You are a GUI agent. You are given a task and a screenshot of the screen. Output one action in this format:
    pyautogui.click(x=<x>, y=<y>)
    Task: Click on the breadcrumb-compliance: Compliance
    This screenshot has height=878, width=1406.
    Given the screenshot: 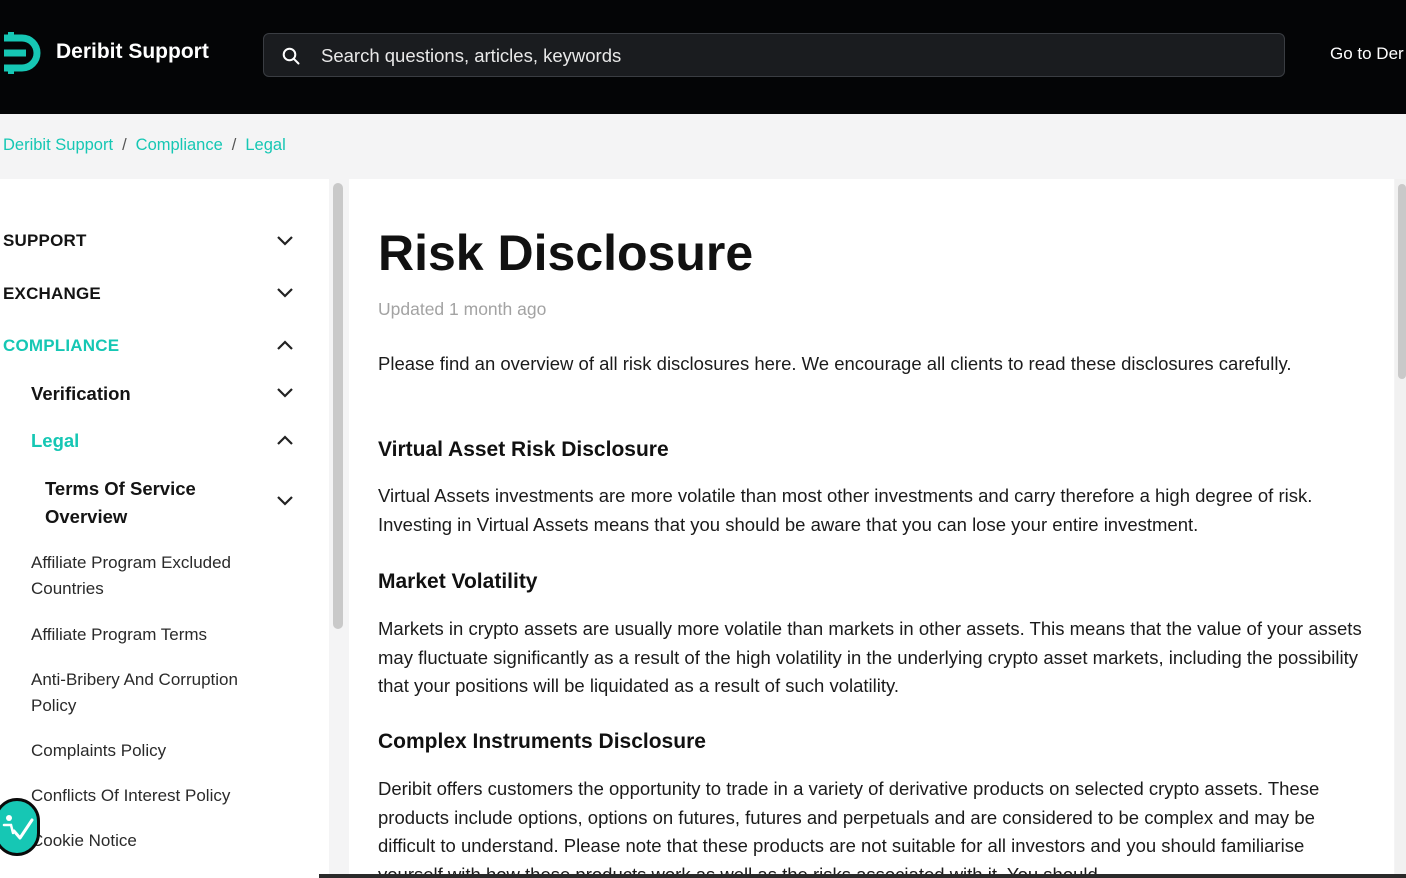 What is the action you would take?
    pyautogui.click(x=179, y=145)
    